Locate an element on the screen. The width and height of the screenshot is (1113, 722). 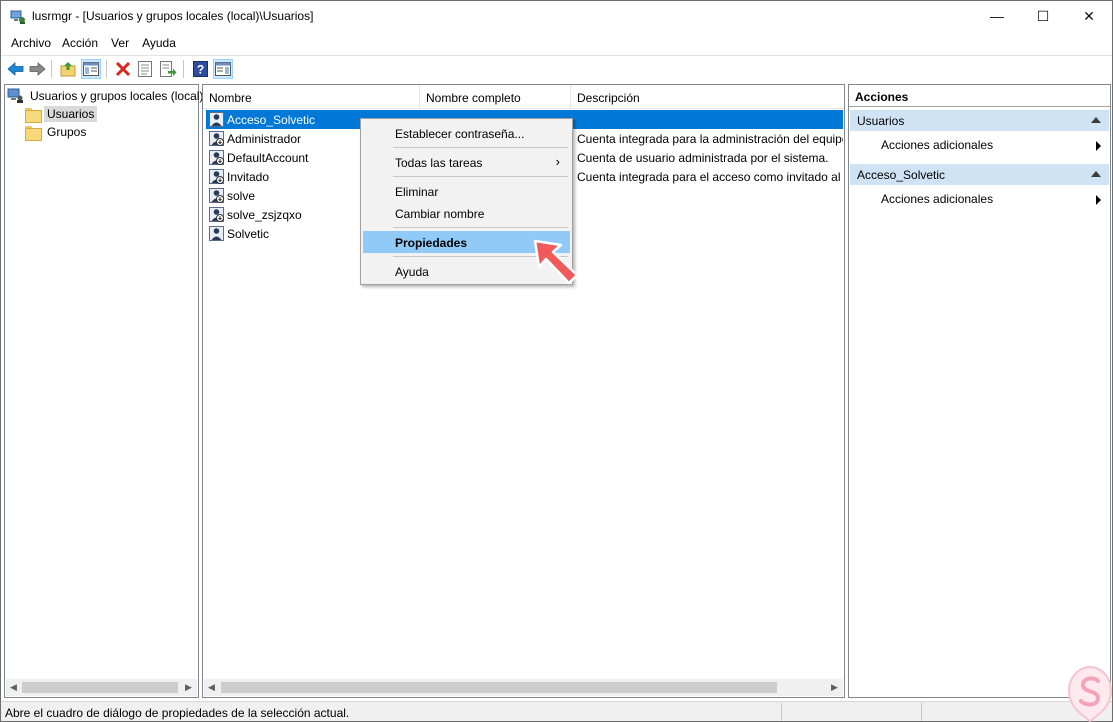
menu-ayuda: Ayuda is located at coordinates (159, 43).